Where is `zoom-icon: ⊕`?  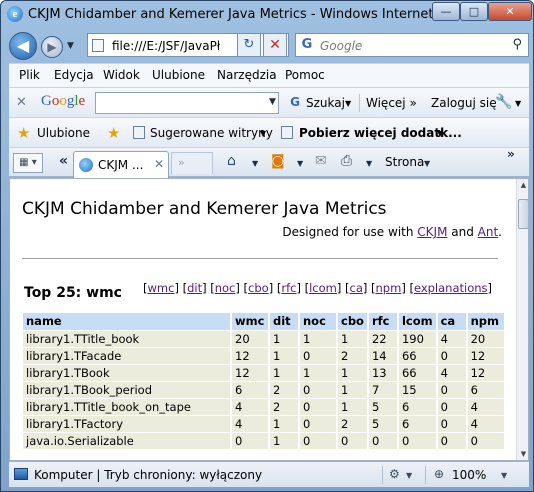
zoom-icon: ⊕ is located at coordinates (439, 474).